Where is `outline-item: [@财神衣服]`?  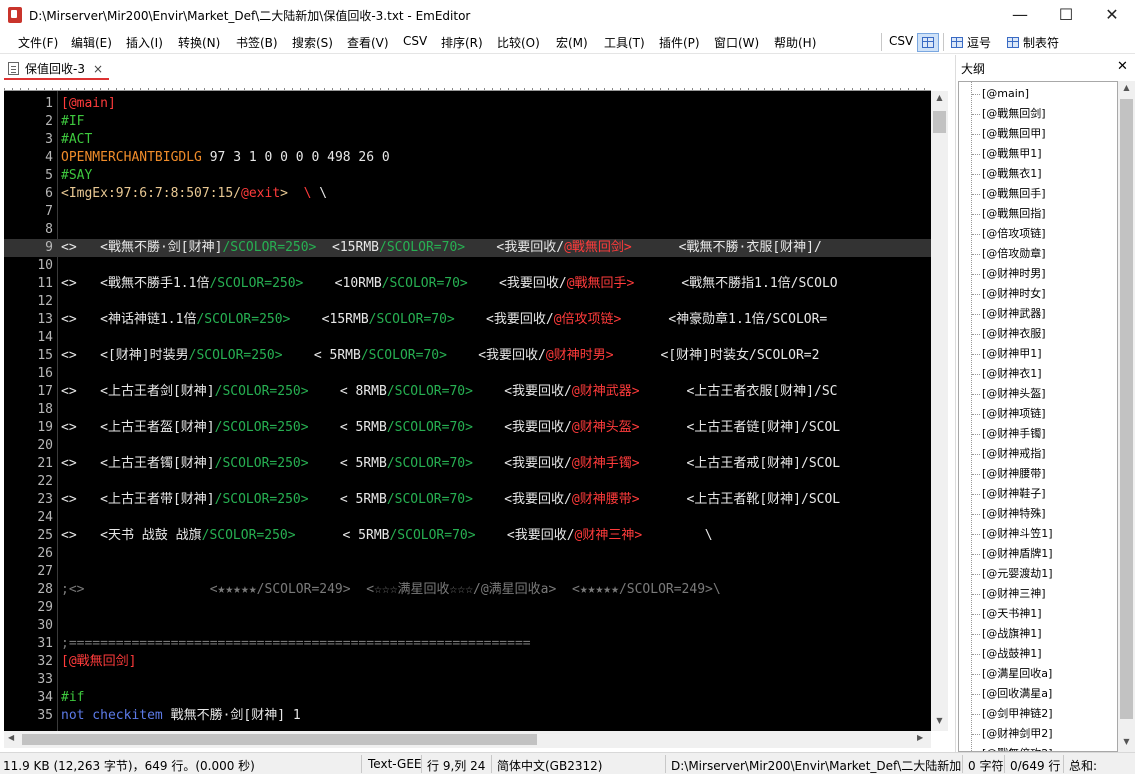 outline-item: [@财神衣服] is located at coordinates (1014, 334).